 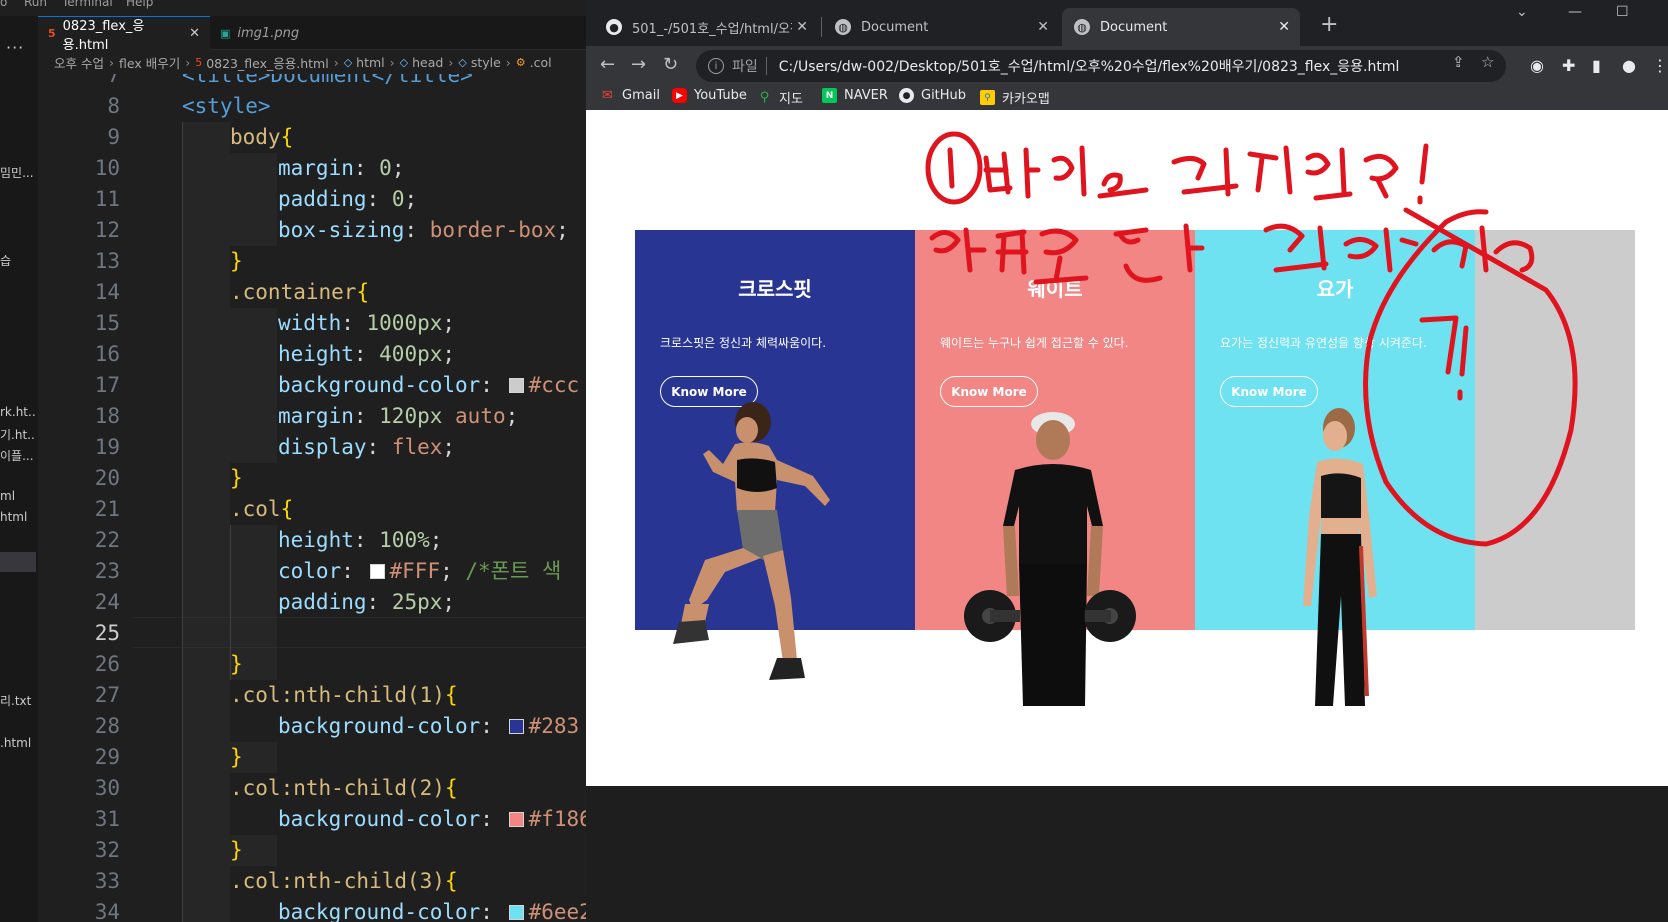 I want to click on line-number: 9, so click(x=113, y=137).